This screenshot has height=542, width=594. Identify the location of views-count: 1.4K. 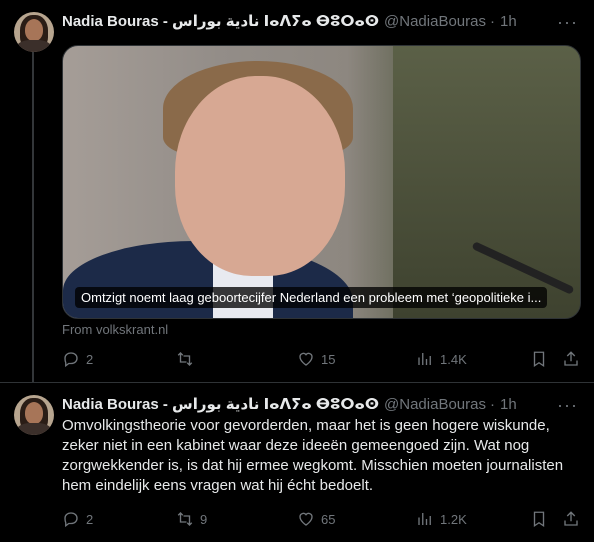
(453, 359).